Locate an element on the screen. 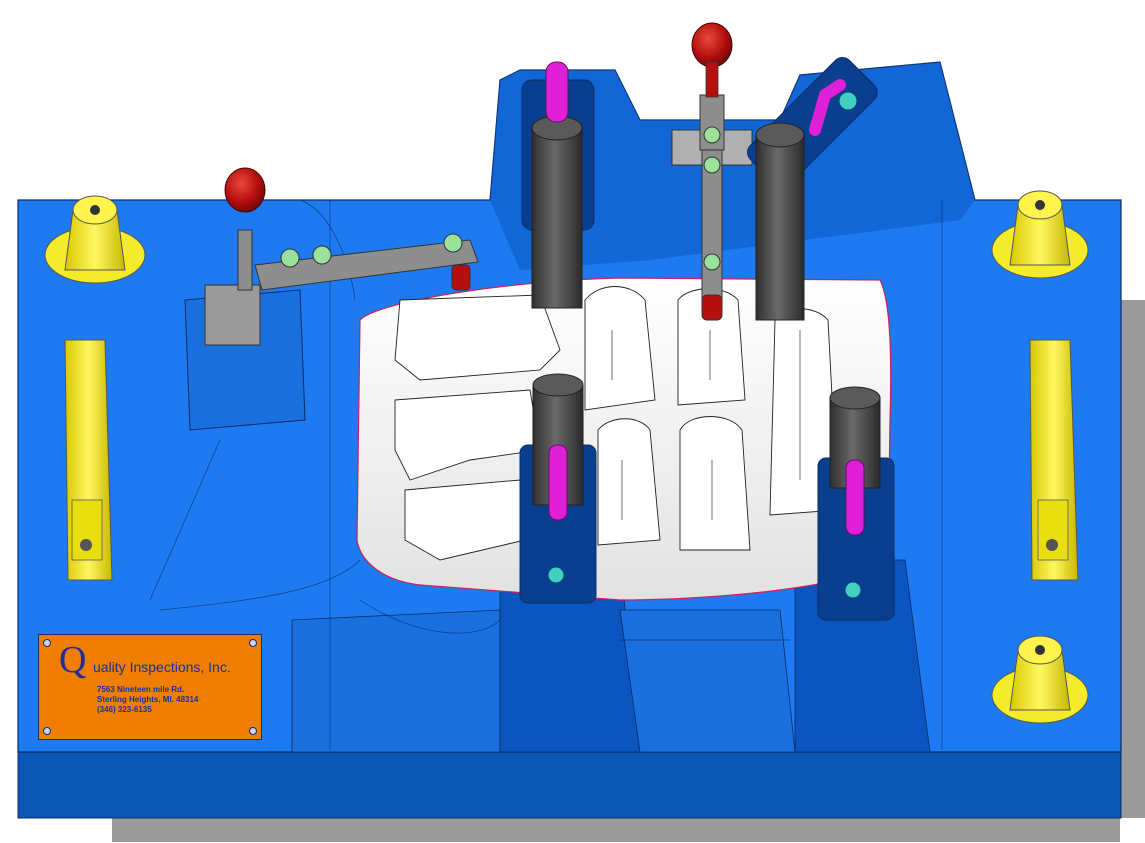 The width and height of the screenshot is (1145, 843). yellow-handle-right is located at coordinates (1054, 460).